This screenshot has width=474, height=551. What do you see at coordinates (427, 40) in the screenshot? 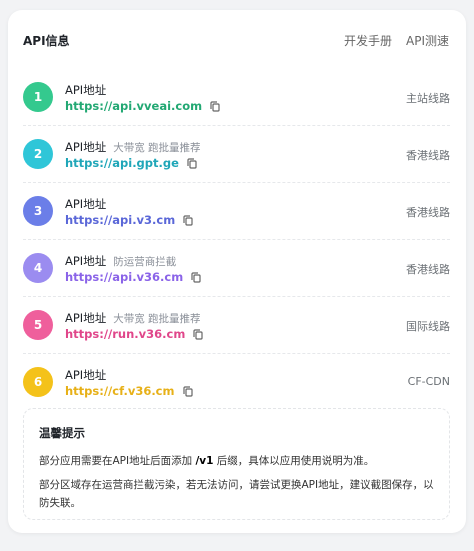
I see `api-speedtest-link: API测速` at bounding box center [427, 40].